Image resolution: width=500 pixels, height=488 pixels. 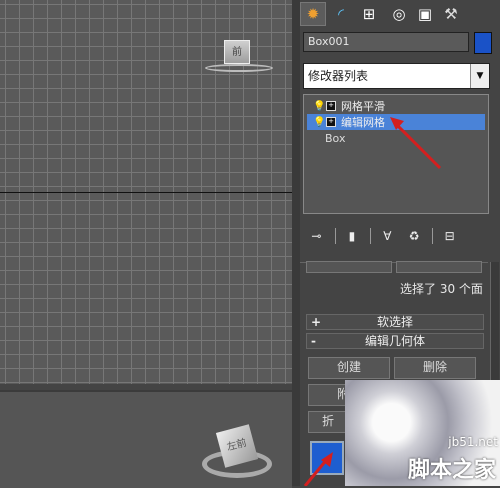 What do you see at coordinates (451, 470) in the screenshot?
I see `watermark-brand: 脚本之家` at bounding box center [451, 470].